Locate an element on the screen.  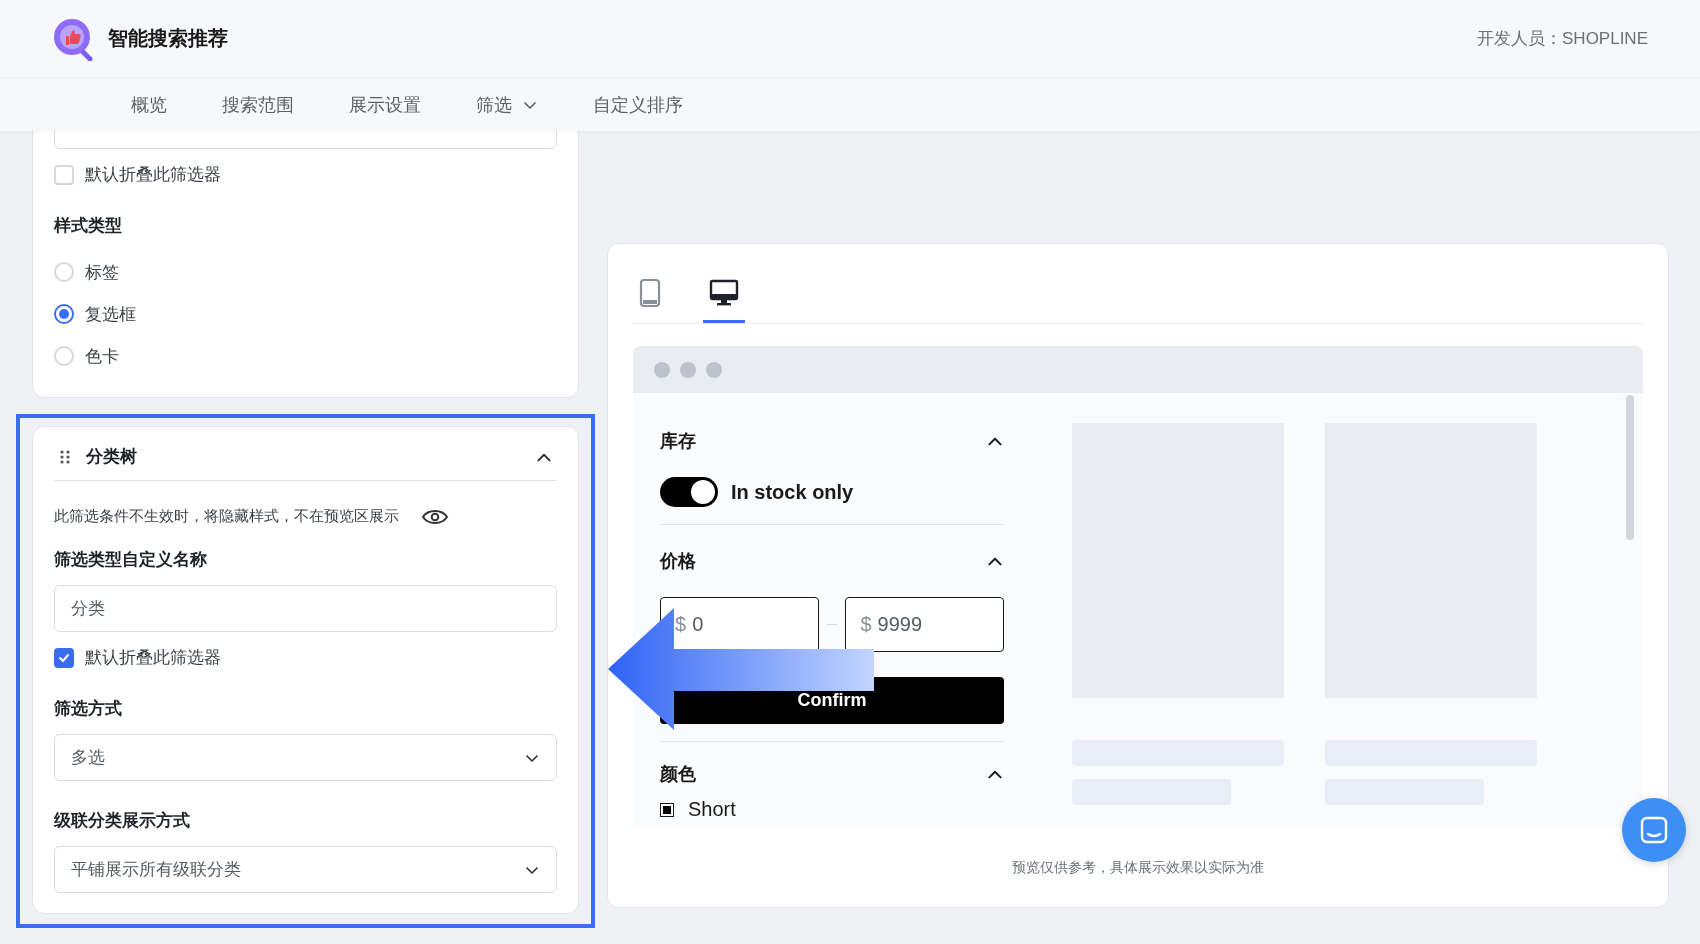
drag-handle-icon is located at coordinates (65, 456).